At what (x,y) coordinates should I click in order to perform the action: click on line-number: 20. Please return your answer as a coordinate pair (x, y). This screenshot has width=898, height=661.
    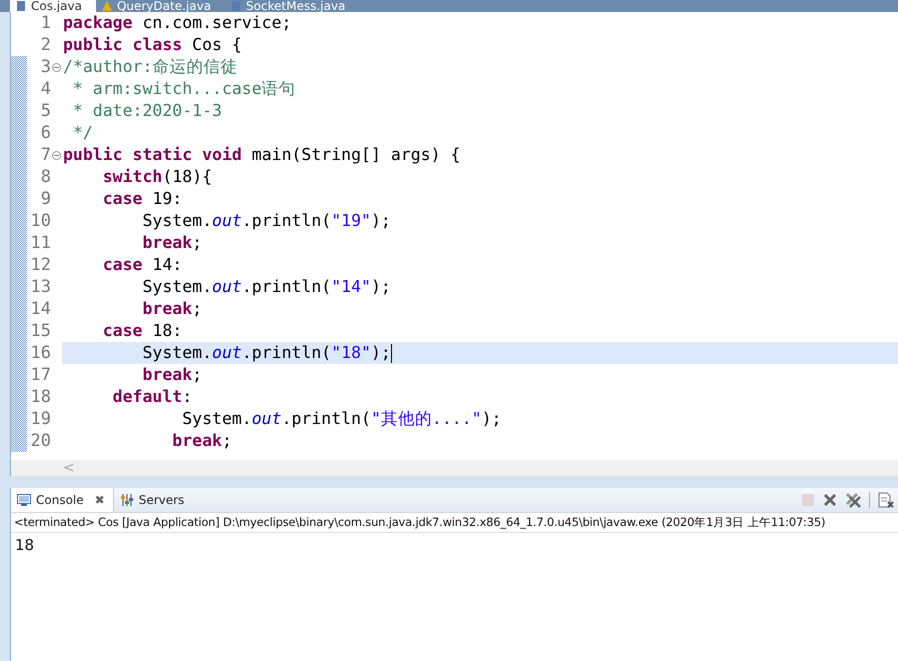
    Looking at the image, I should click on (40, 441).